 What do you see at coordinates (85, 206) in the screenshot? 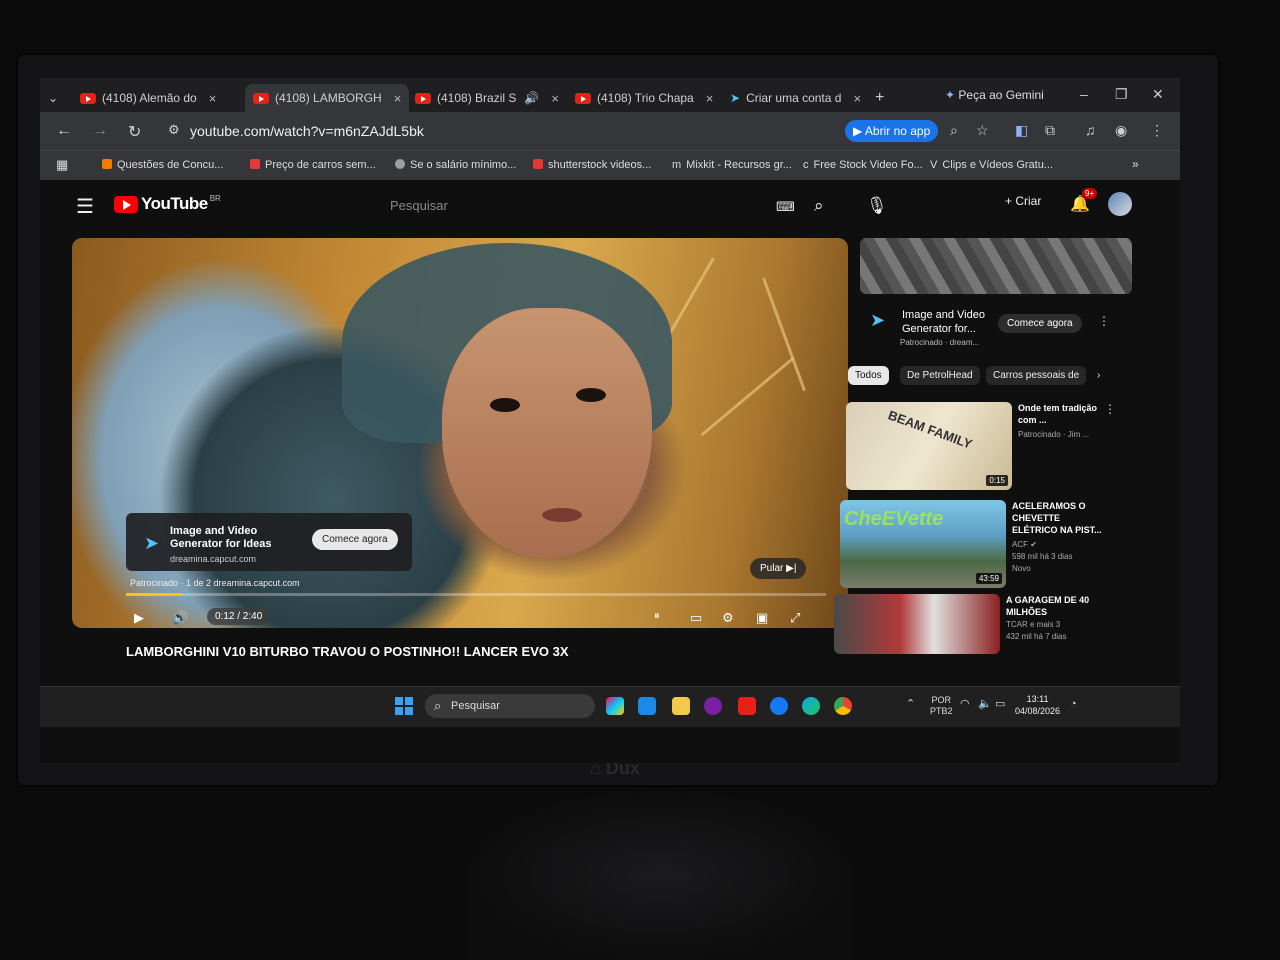
I see `hamburger-menu-icon: ☰` at bounding box center [85, 206].